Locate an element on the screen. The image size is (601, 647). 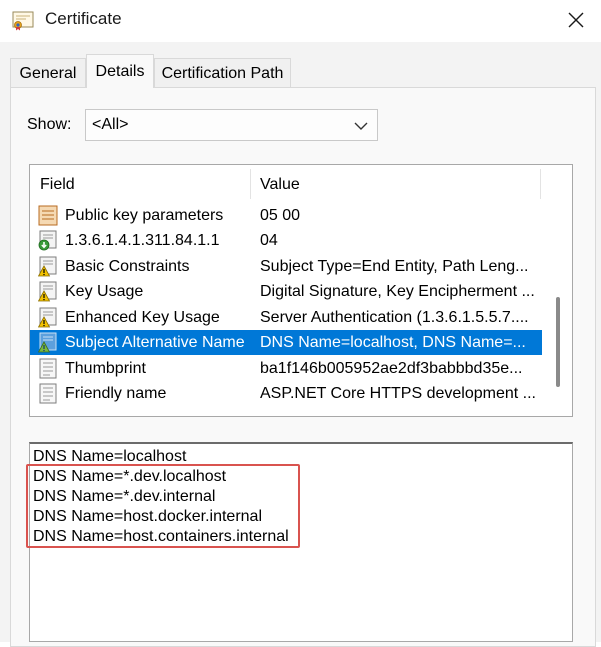
certificate-field-icon is located at coordinates (48, 215).